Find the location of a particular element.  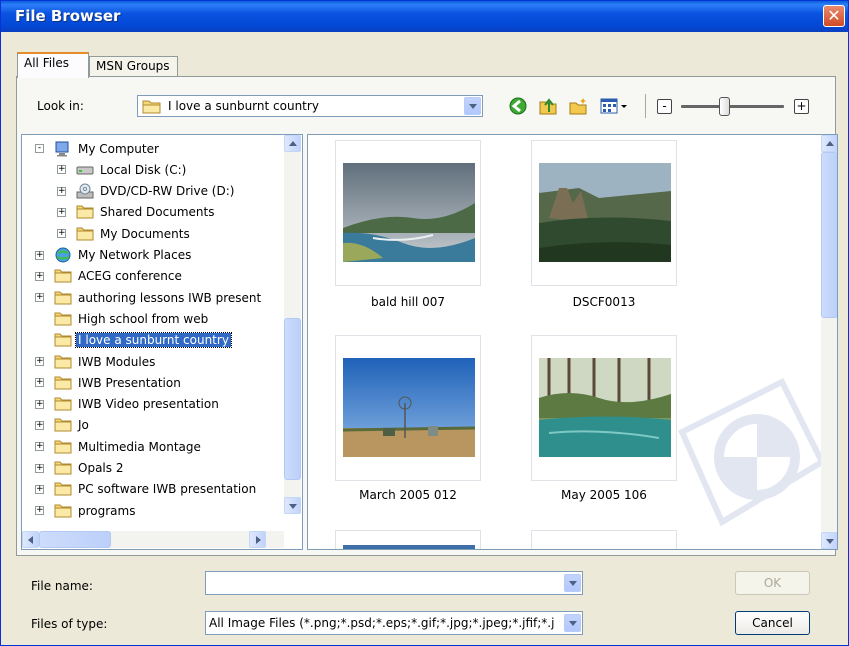

tree-item: + Local Disk (C:) is located at coordinates (122, 169).